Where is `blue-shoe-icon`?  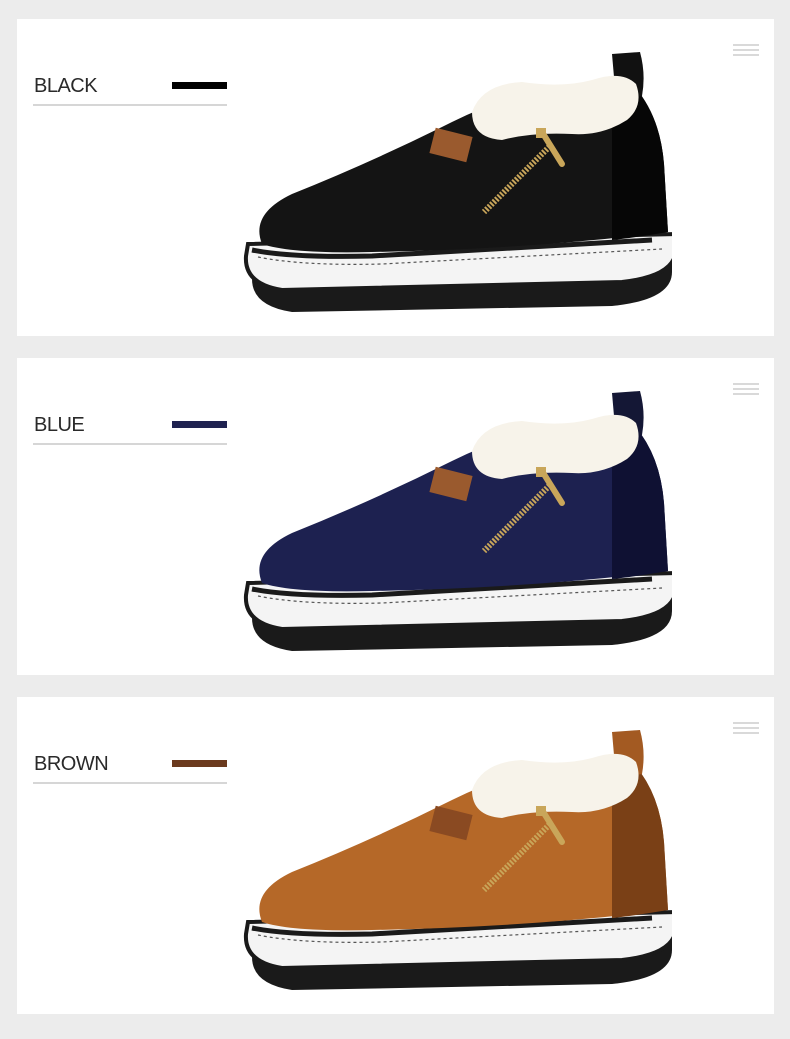
blue-shoe-icon is located at coordinates (457, 521).